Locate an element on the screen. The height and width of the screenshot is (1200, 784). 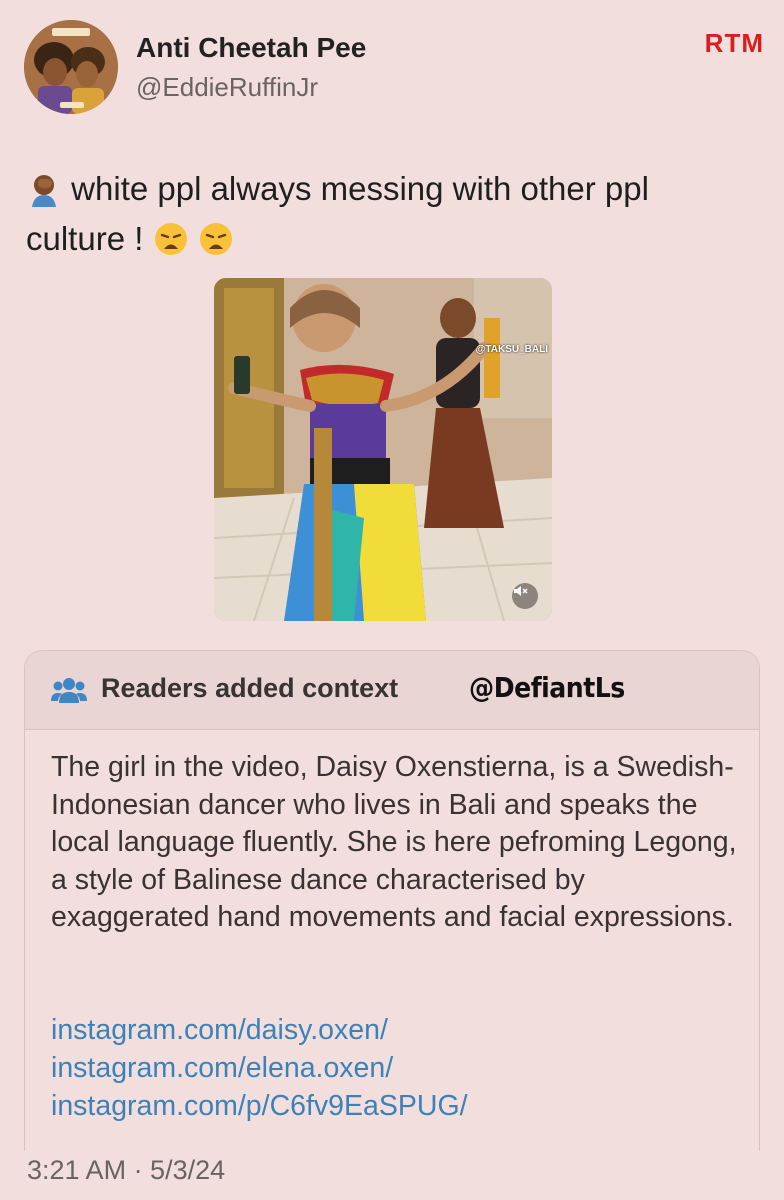
link-daisy-oxen: instagram.com/daisy.oxen/ is located at coordinates (396, 1030).